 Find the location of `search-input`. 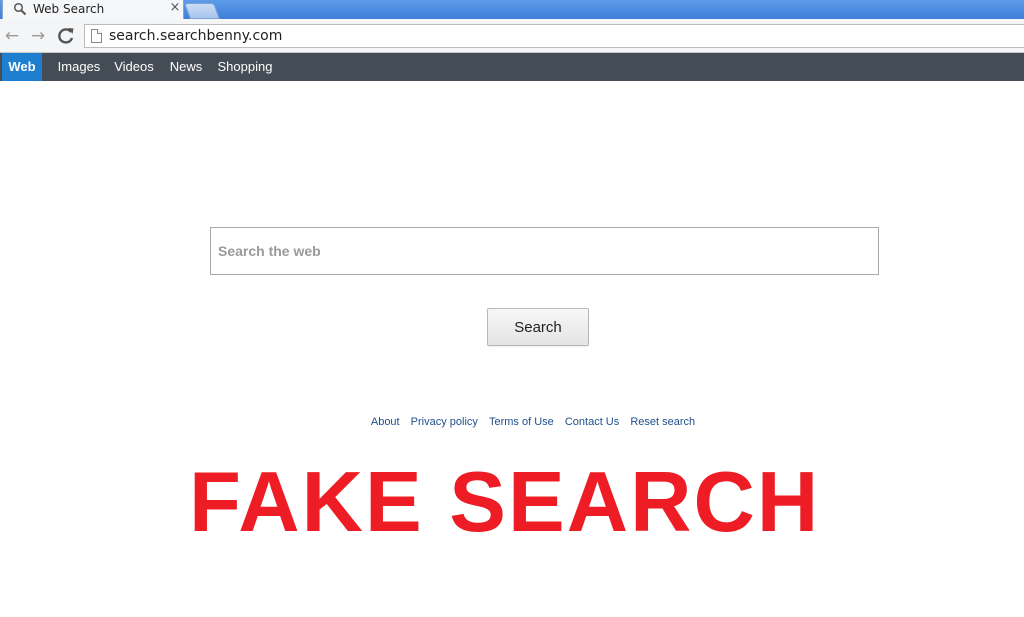

search-input is located at coordinates (544, 251).